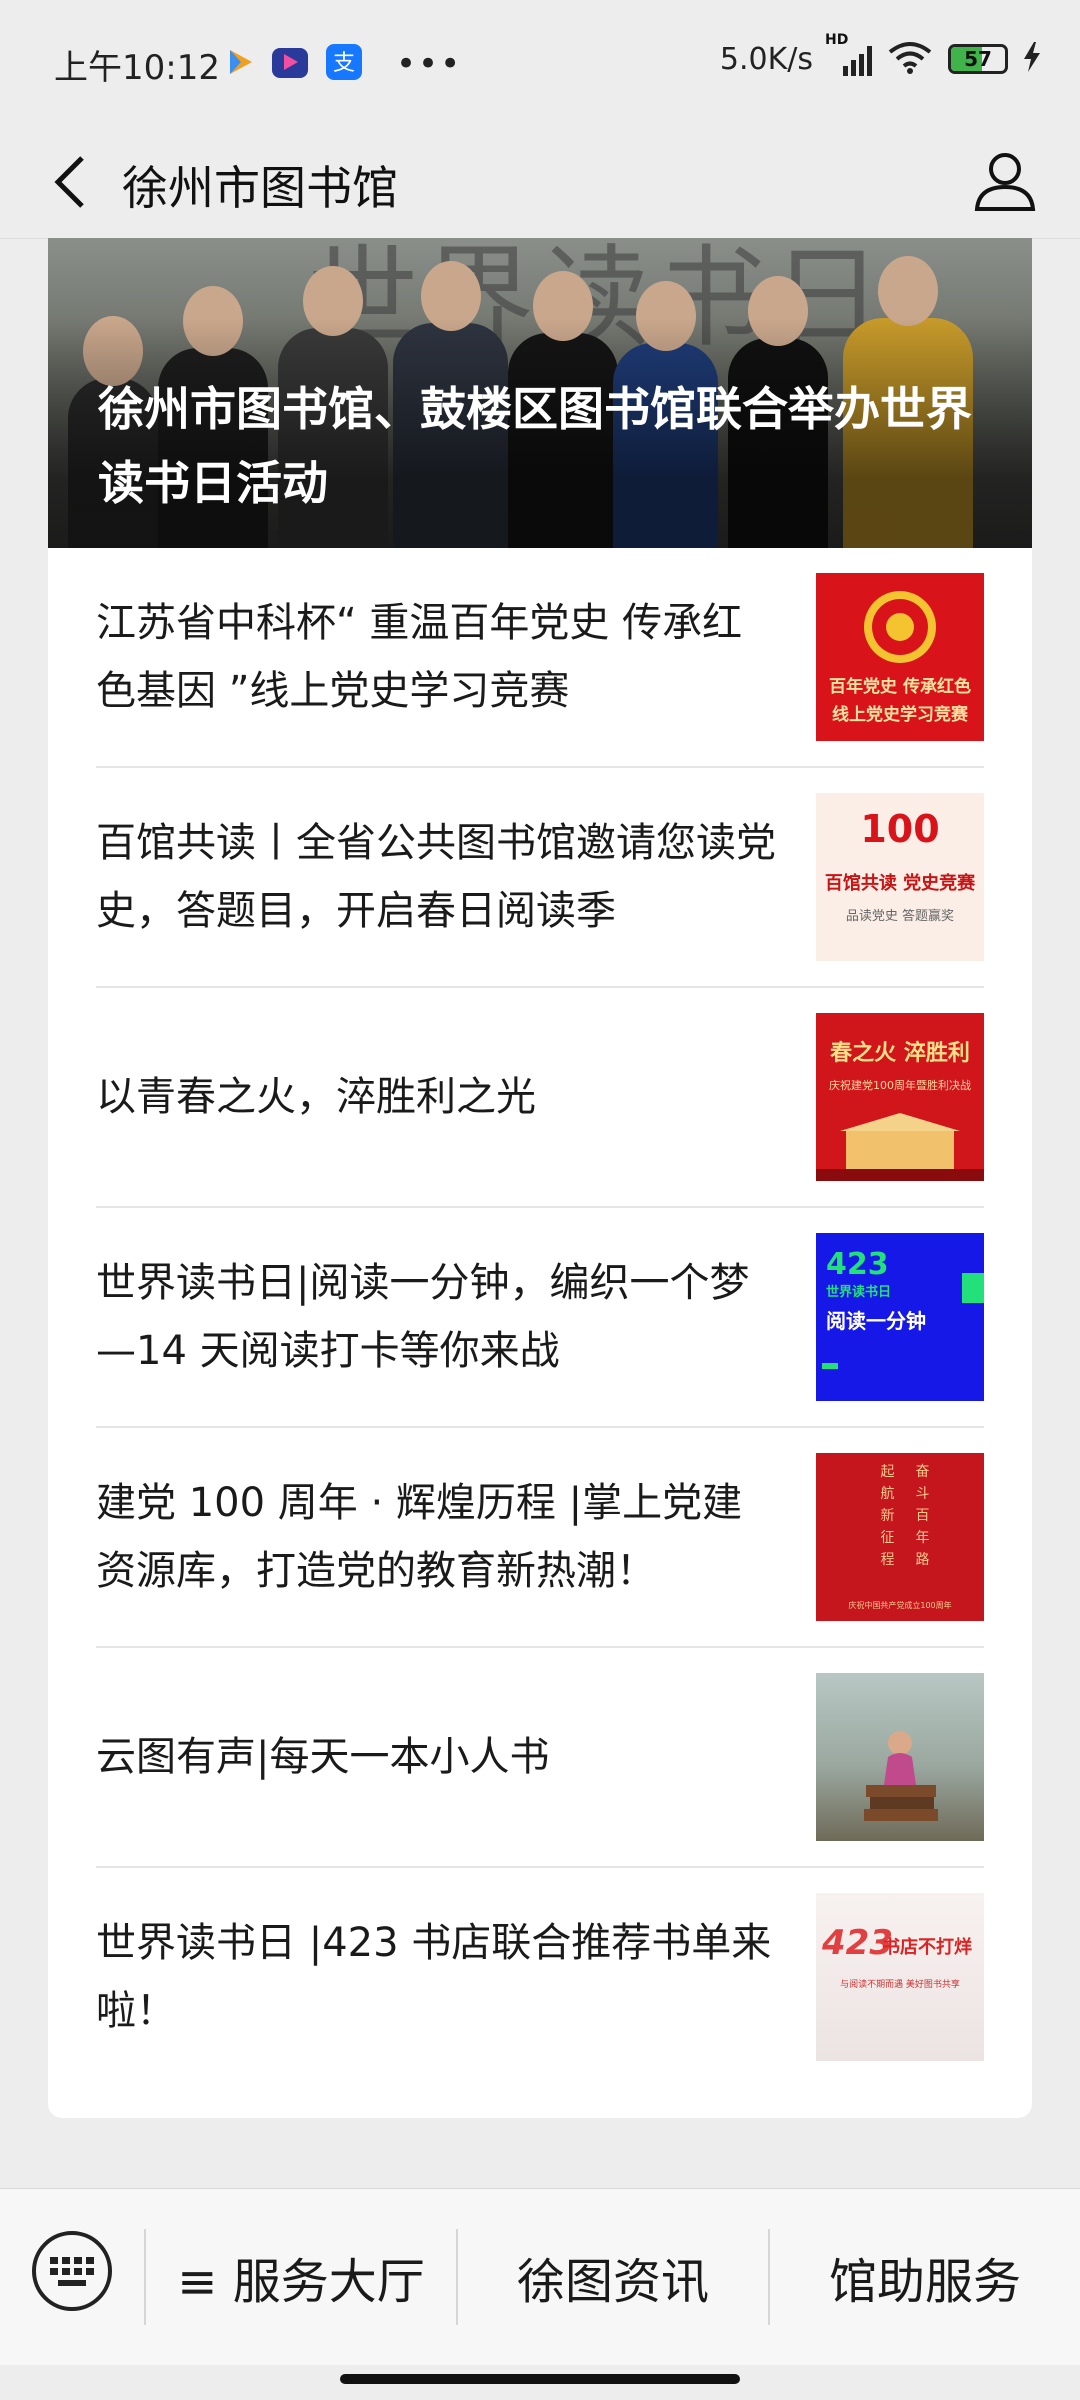 Image resolution: width=1080 pixels, height=2400 pixels. I want to click on cellular-signal-icon: HD, so click(848, 54).